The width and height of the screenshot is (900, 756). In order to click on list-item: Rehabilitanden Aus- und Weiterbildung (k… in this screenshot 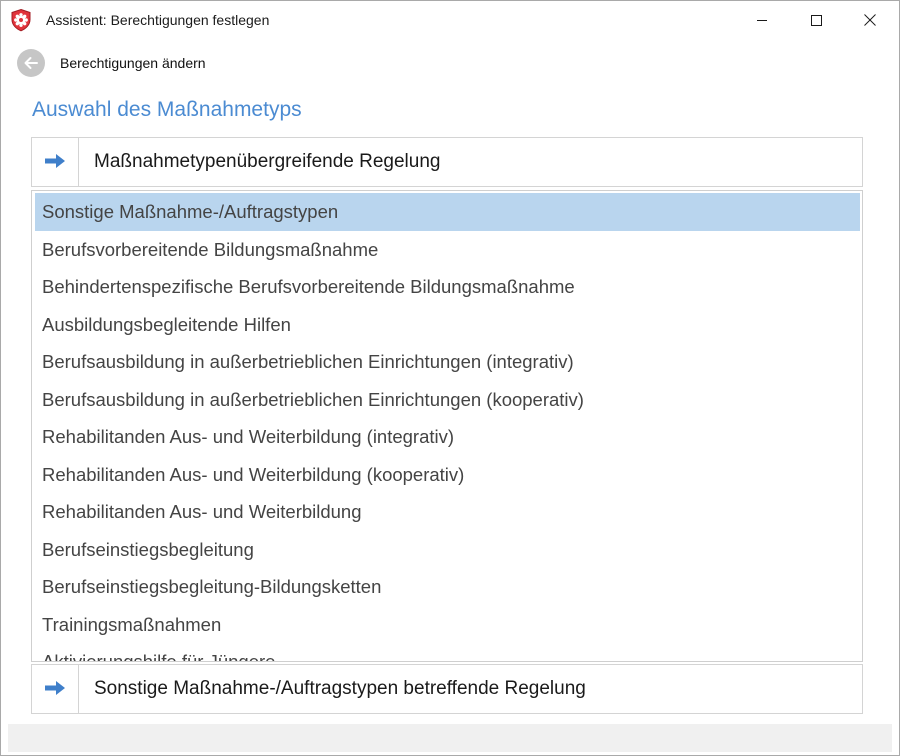, I will do `click(447, 475)`.